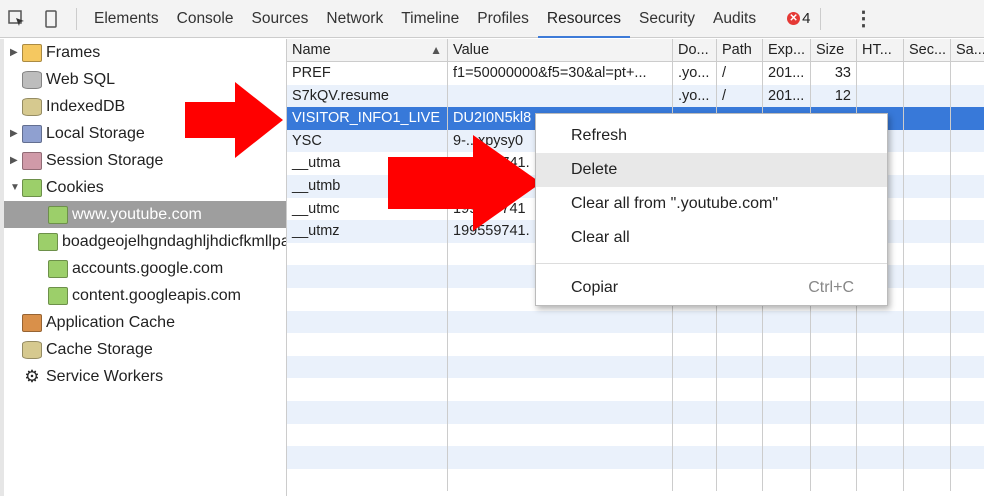 The width and height of the screenshot is (984, 496). What do you see at coordinates (711, 136) in the screenshot?
I see `menu-item-refresh: Refresh` at bounding box center [711, 136].